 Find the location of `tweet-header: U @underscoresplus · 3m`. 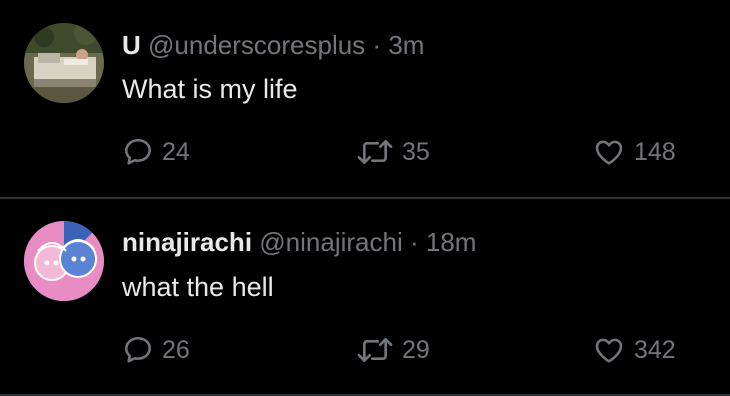

tweet-header: U @underscoresplus · 3m is located at coordinates (273, 45).